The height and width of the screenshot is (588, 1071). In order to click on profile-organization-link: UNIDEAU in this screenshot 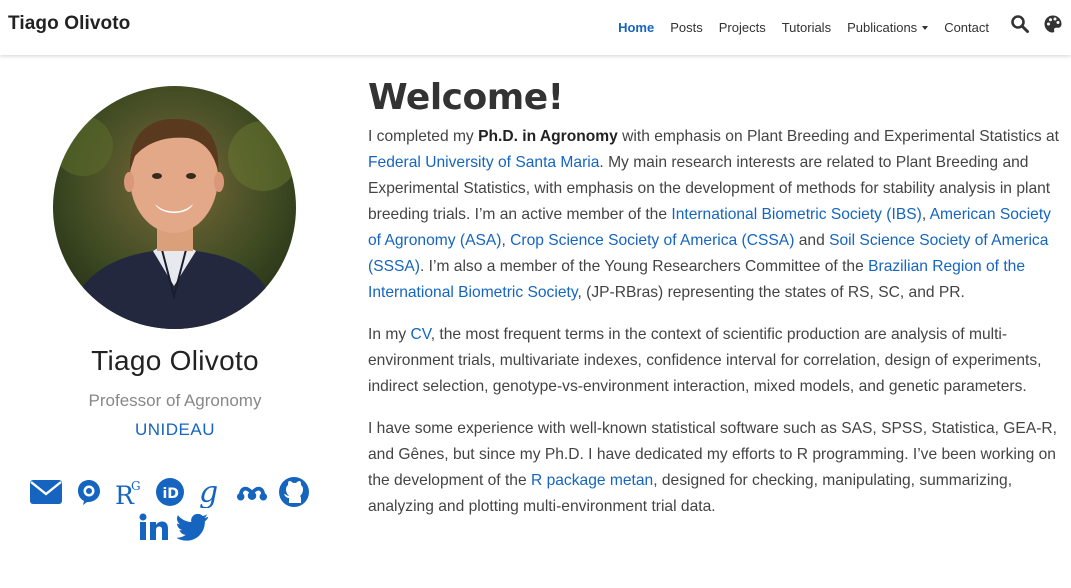, I will do `click(175, 430)`.